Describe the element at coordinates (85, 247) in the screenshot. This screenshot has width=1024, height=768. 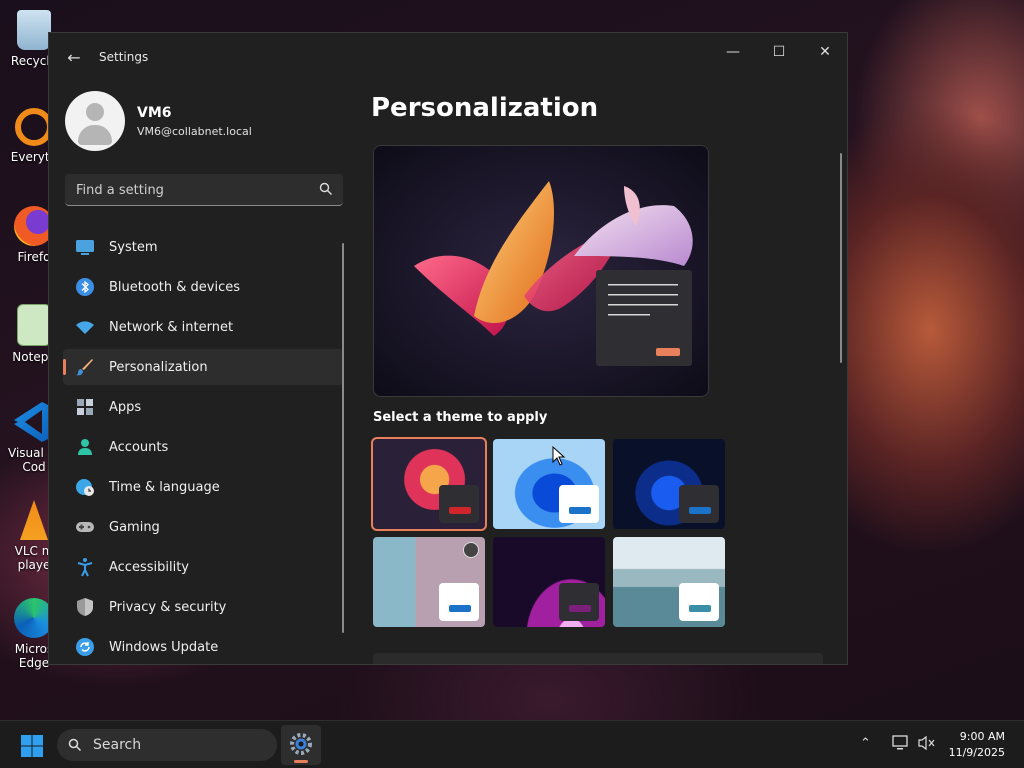
I see `monitor-icon` at that location.